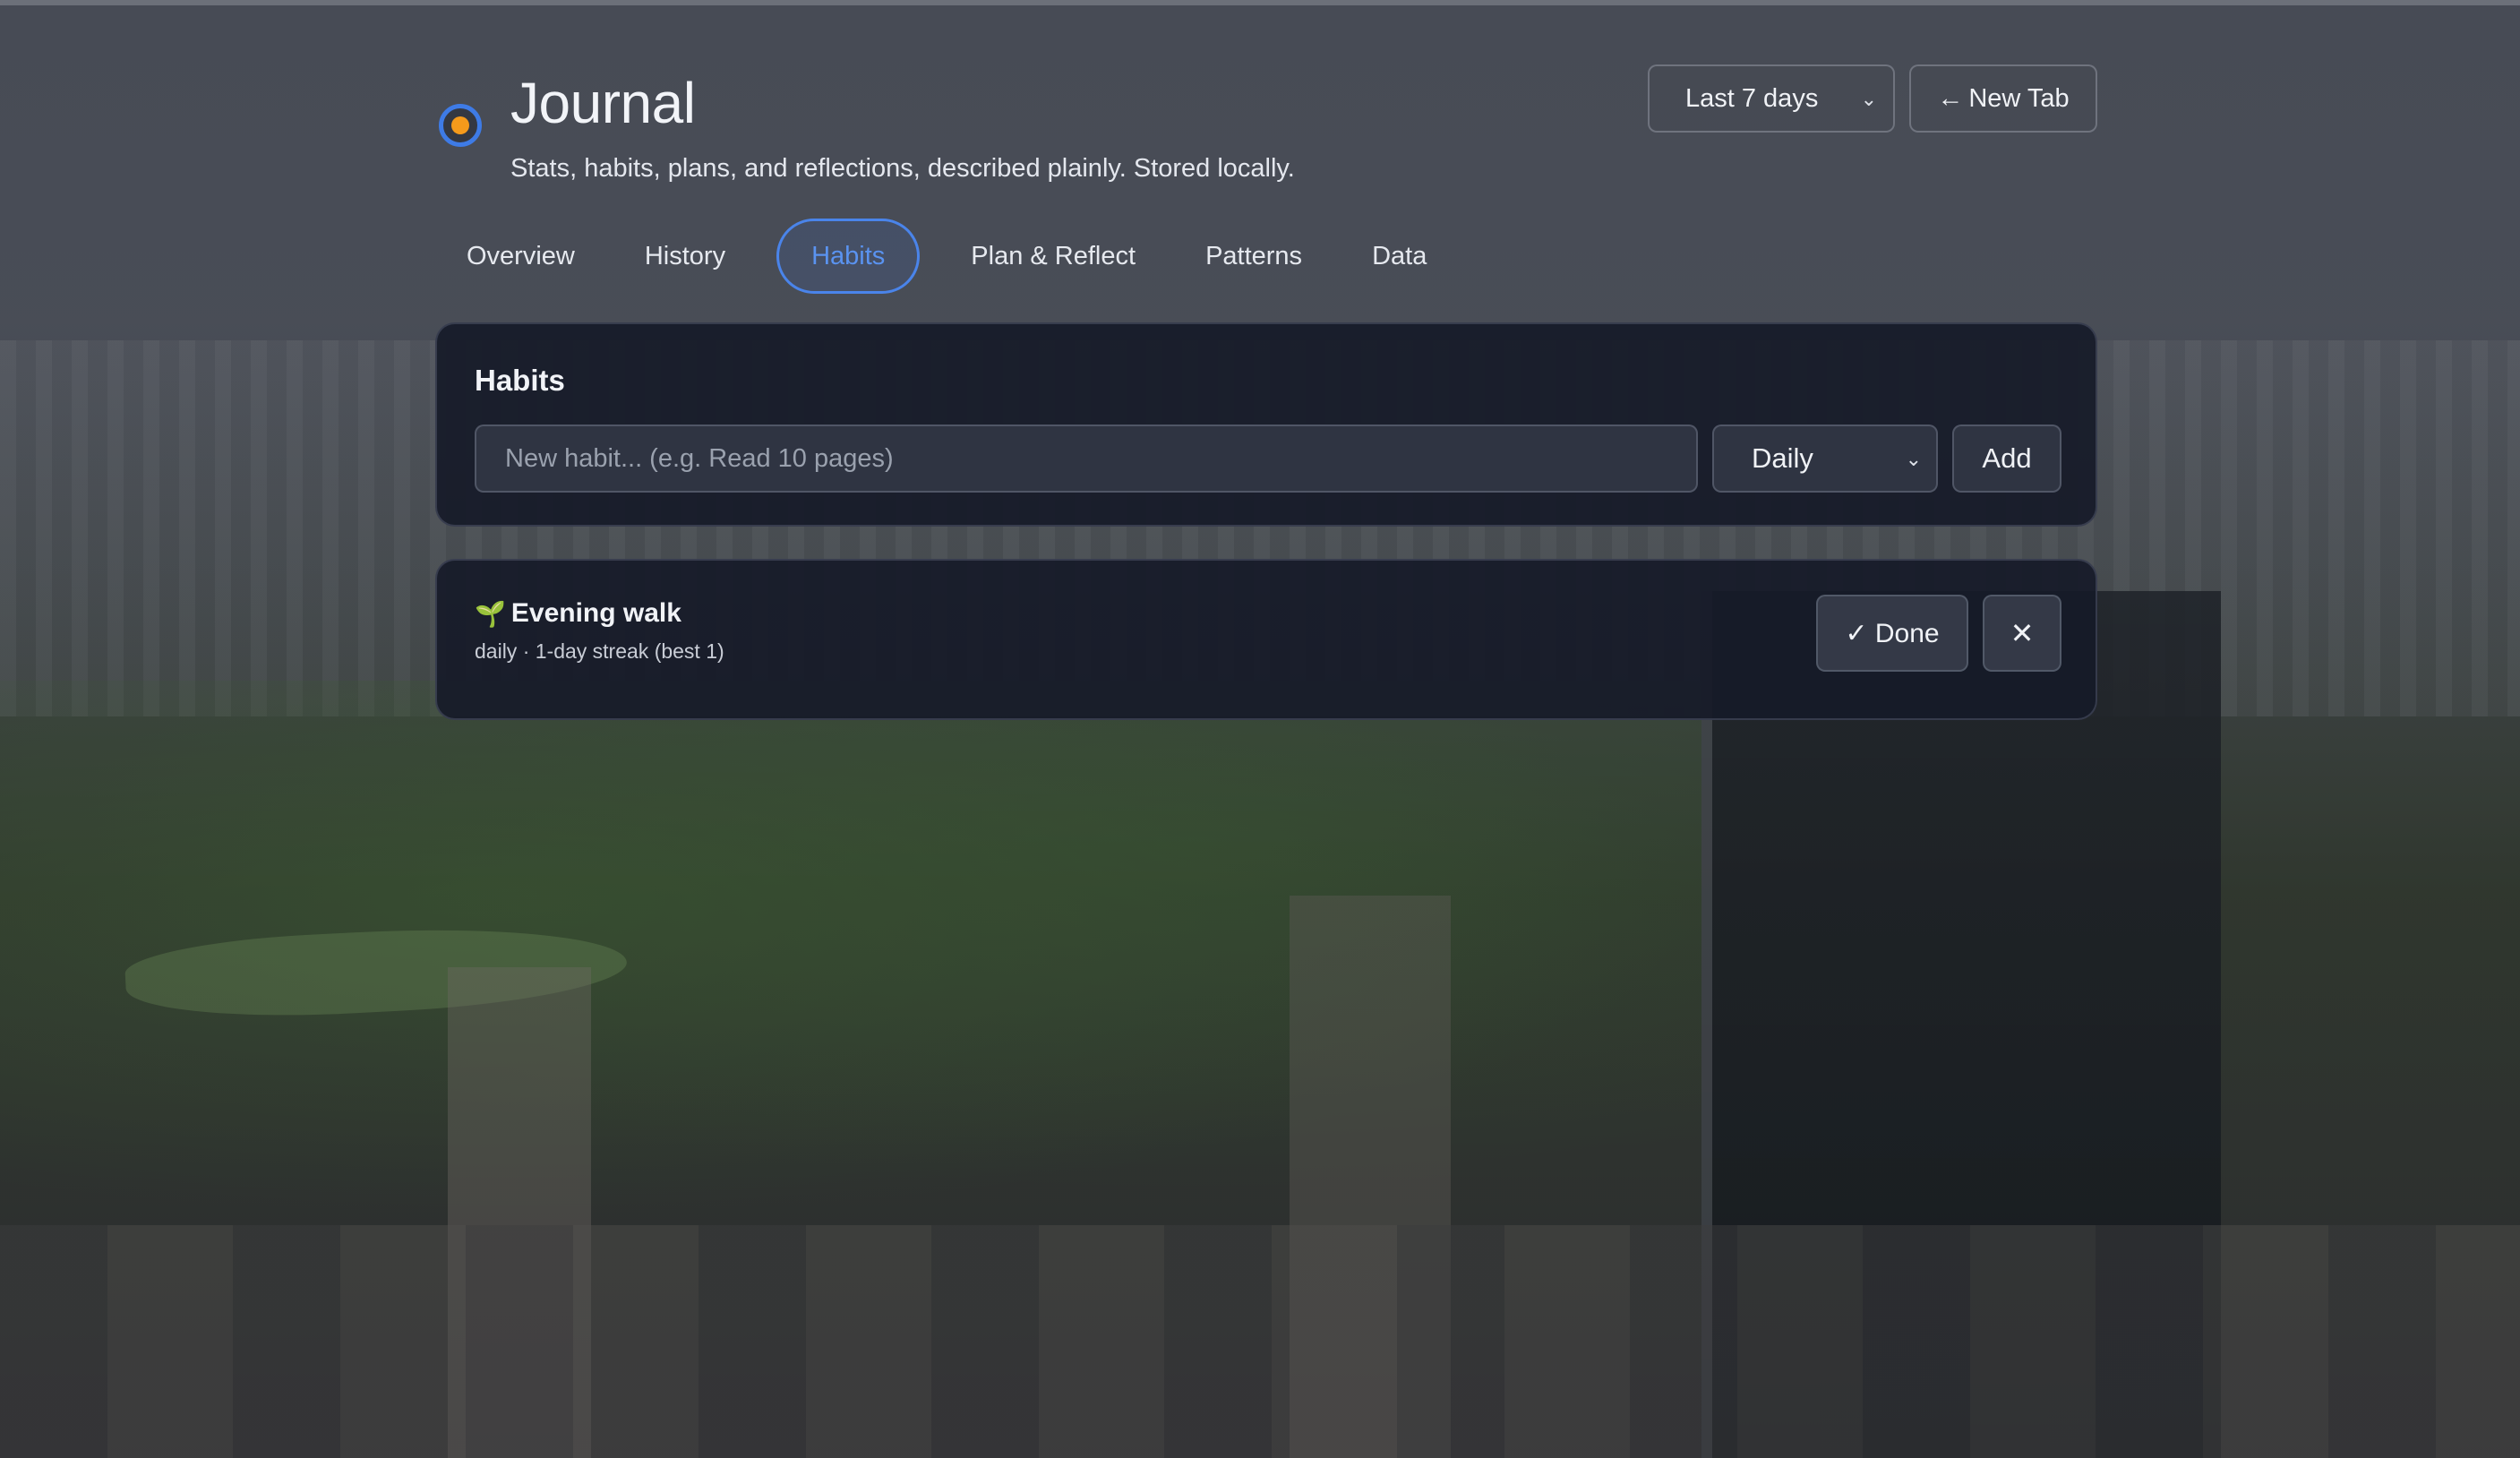 This screenshot has height=1458, width=2520. I want to click on remove-habit-button: ✕, so click(2022, 633).